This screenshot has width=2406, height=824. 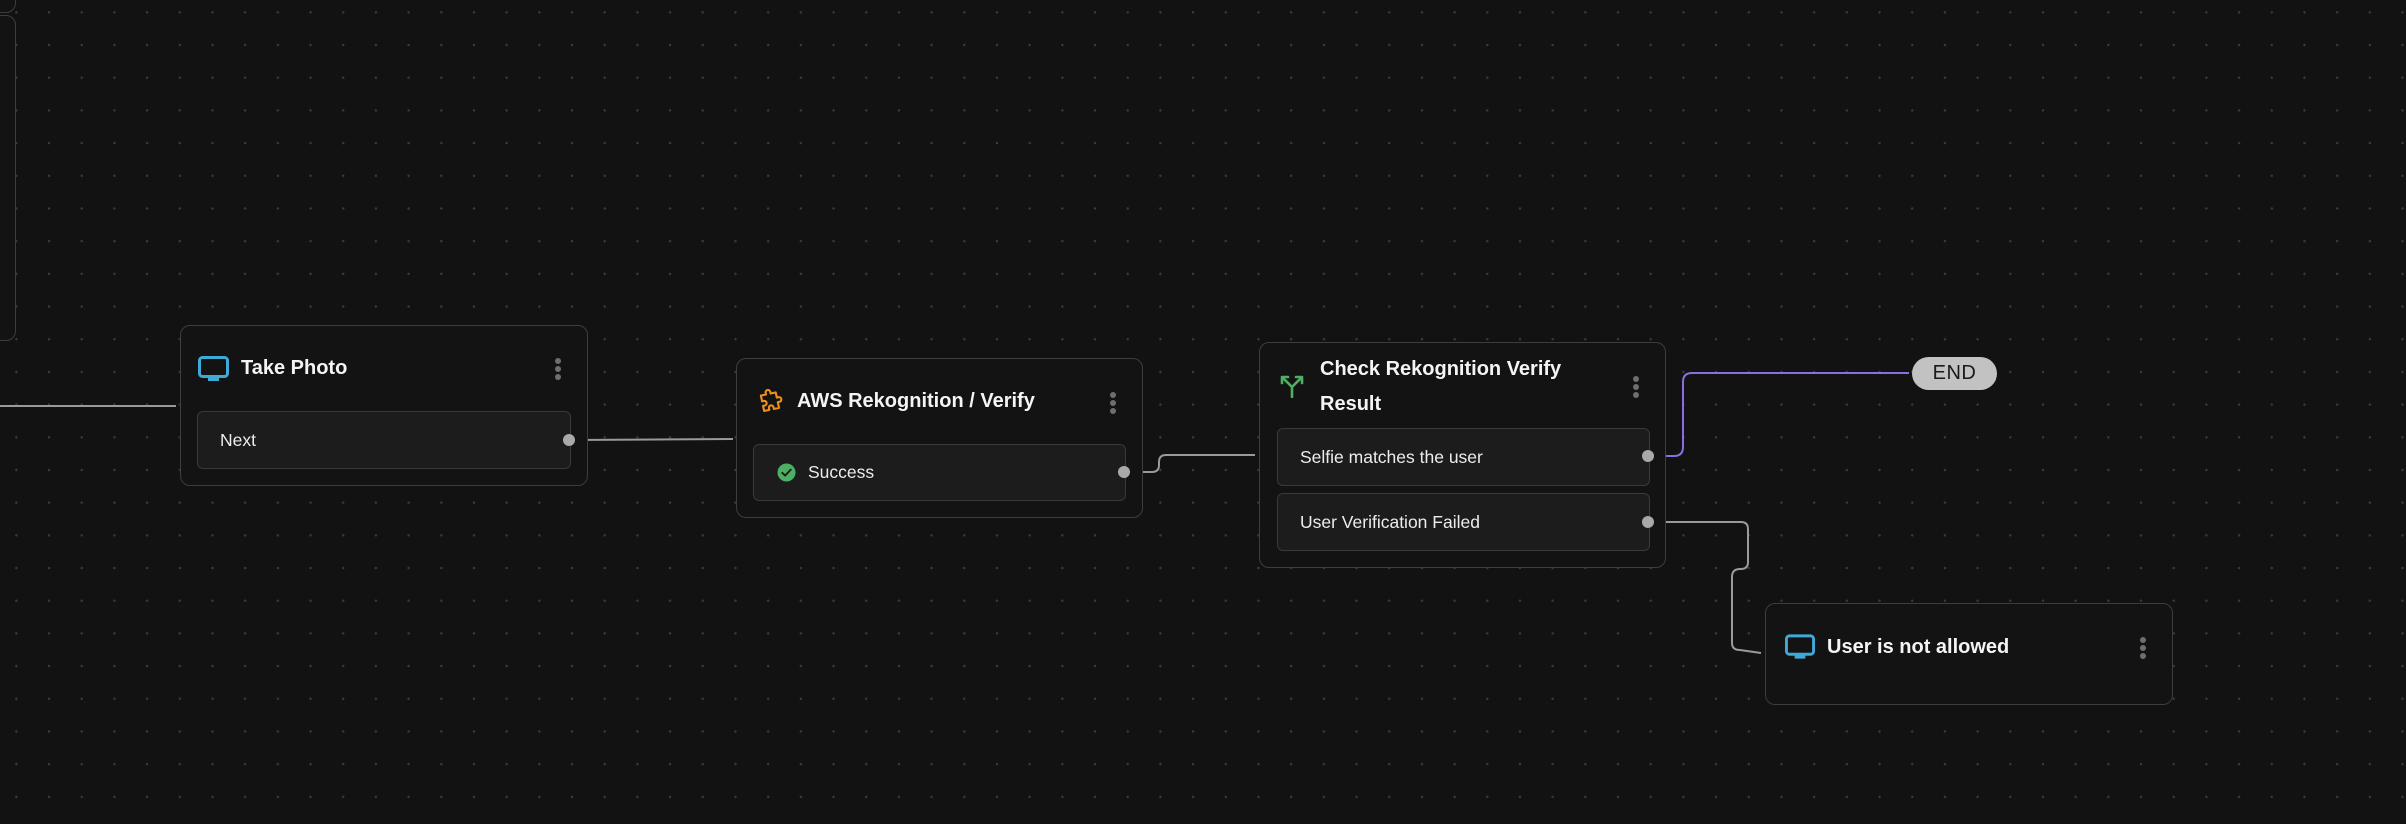 What do you see at coordinates (1778, 414) in the screenshot?
I see `edge-selfie-match-to-end` at bounding box center [1778, 414].